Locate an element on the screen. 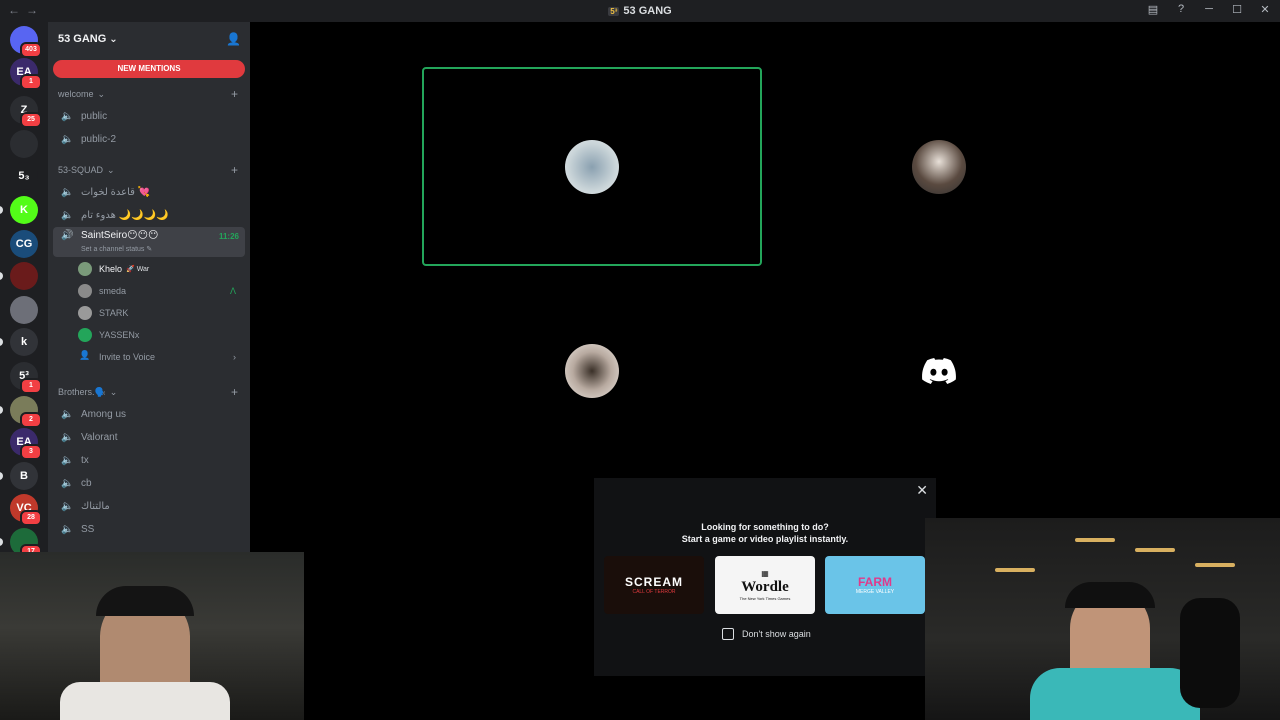 This screenshot has width=1280, height=720. voice-user: Khelo 🚀 War is located at coordinates (149, 269).